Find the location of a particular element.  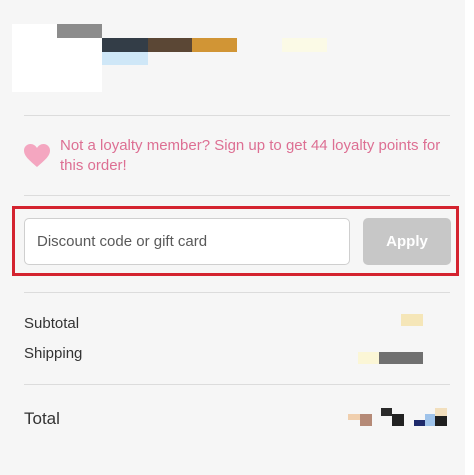

apply-discount-button: Apply is located at coordinates (407, 241).